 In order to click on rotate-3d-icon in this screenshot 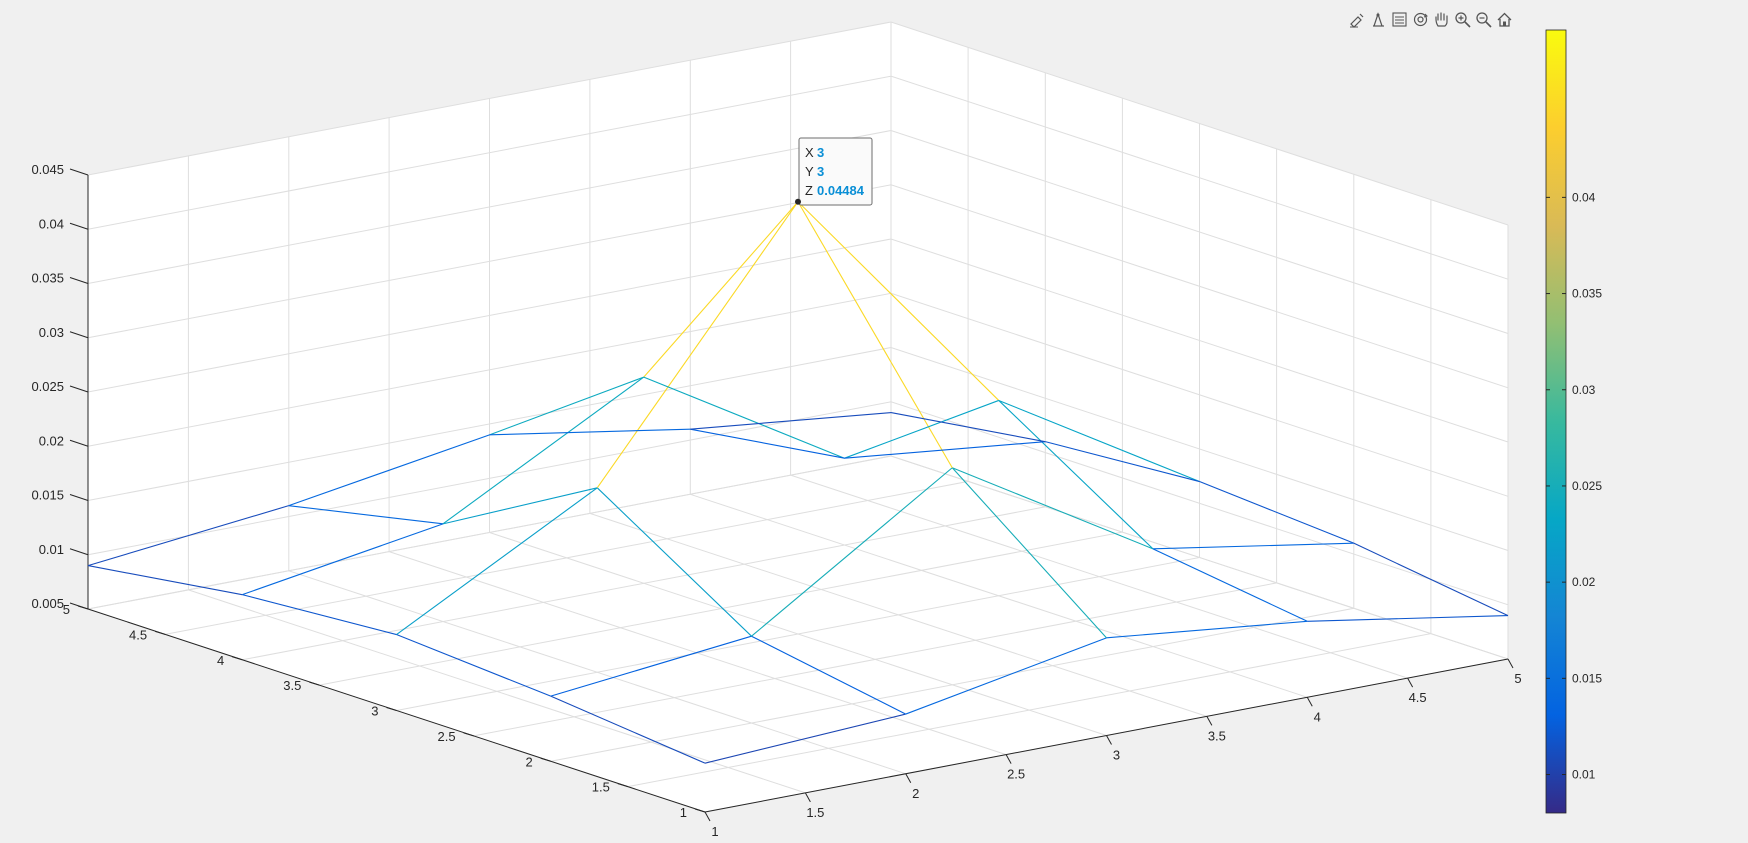, I will do `click(1420, 19)`.